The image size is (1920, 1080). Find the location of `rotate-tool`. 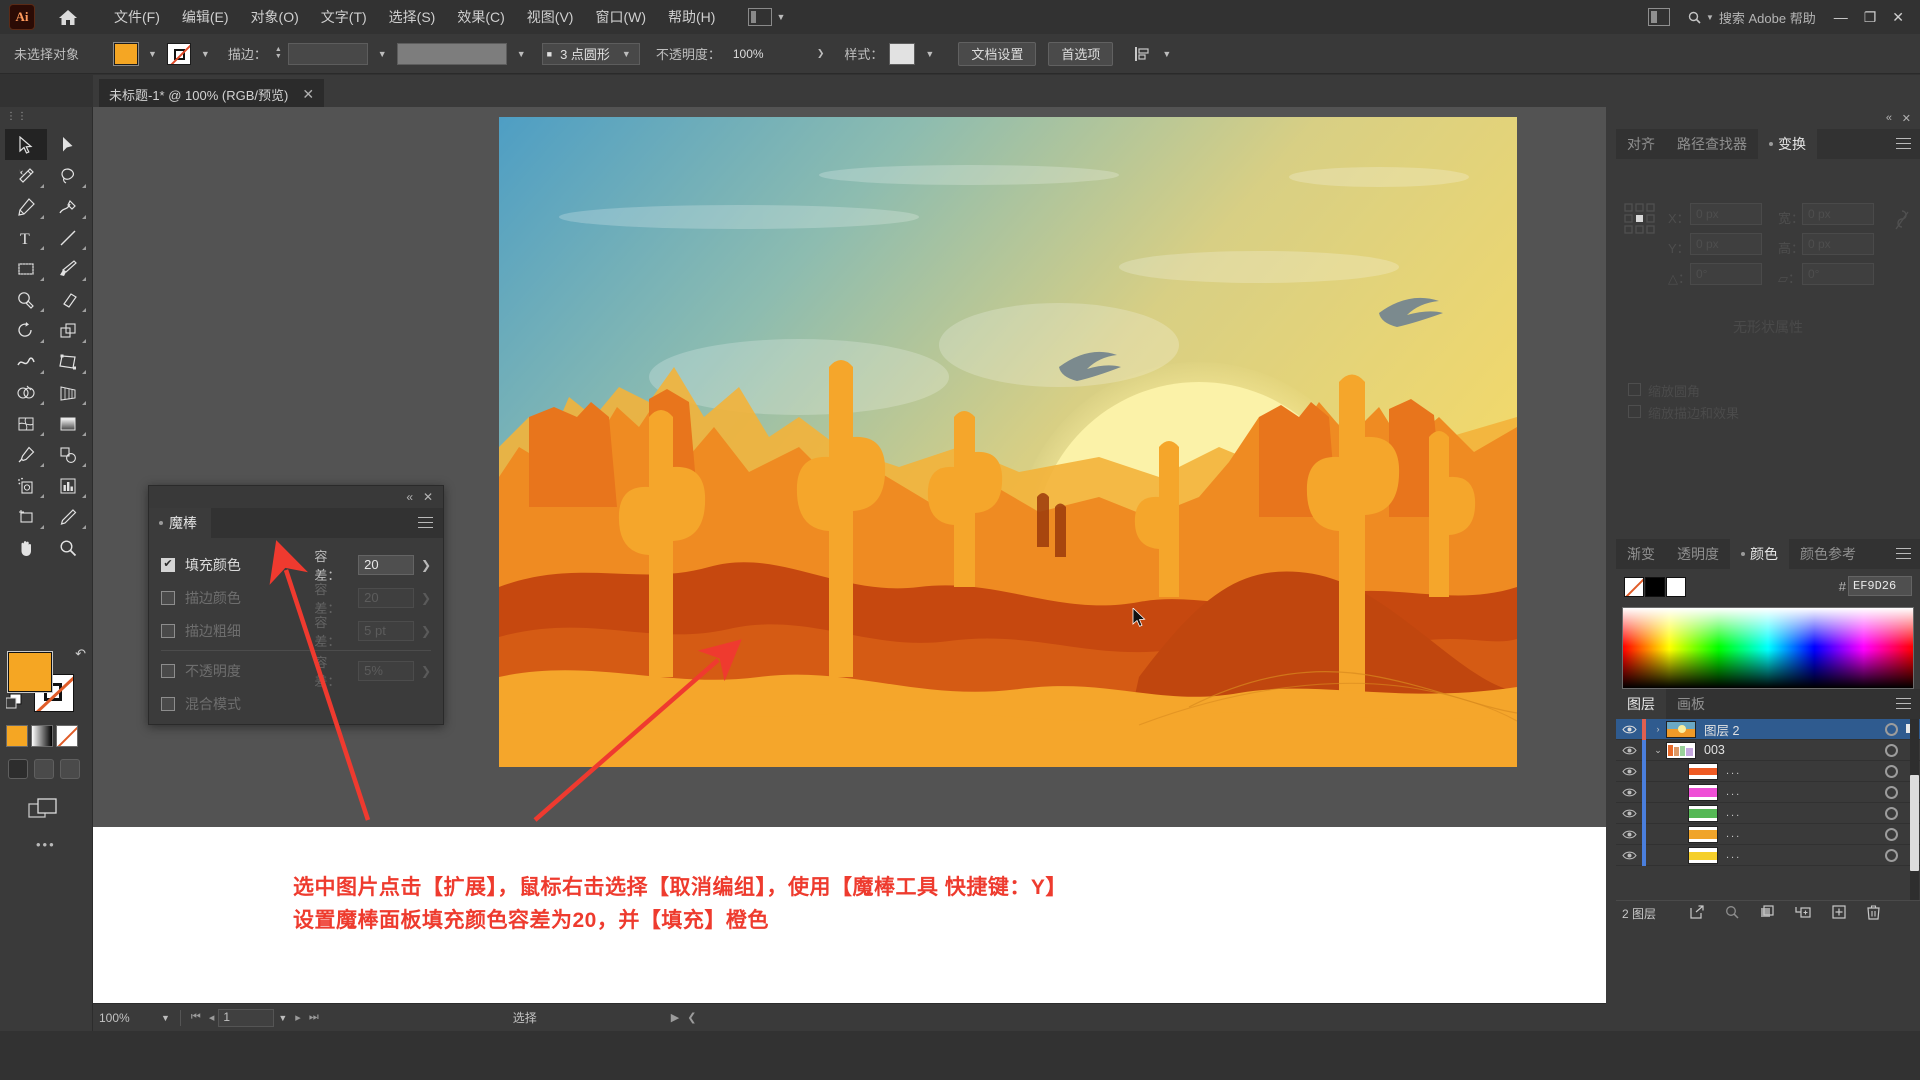

rotate-tool is located at coordinates (26, 330).